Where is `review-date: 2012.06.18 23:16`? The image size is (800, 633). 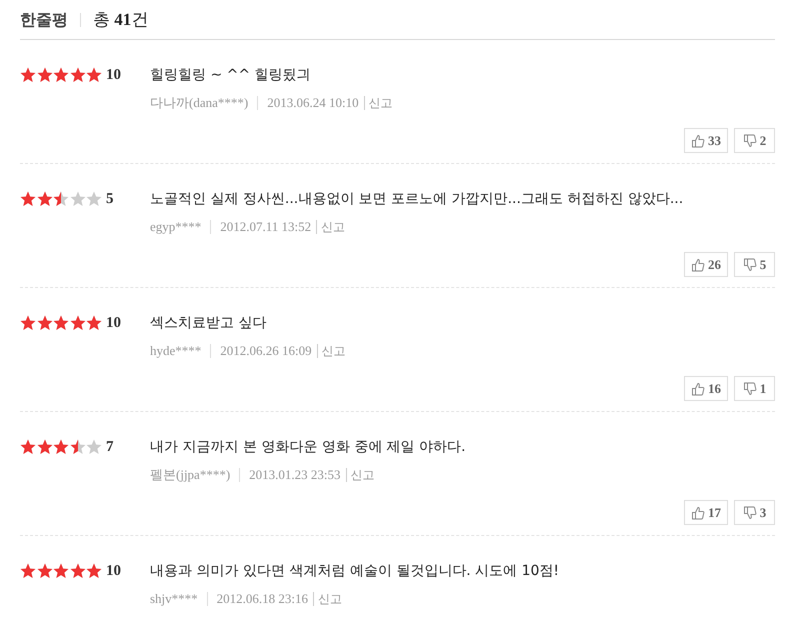 review-date: 2012.06.18 23:16 is located at coordinates (263, 599).